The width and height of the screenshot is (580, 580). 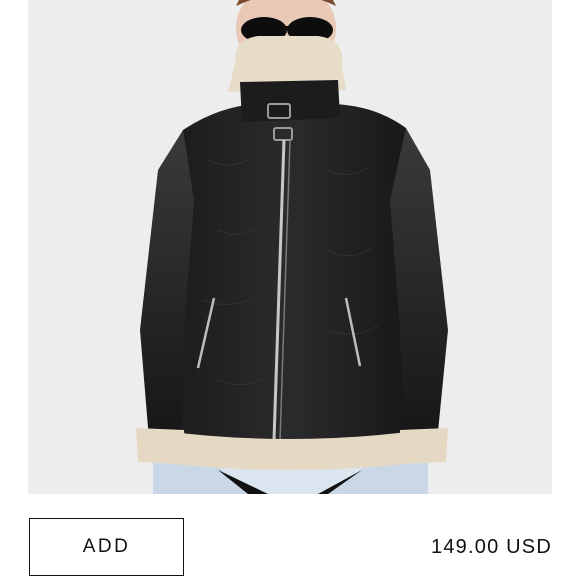 I want to click on add-button-label: ADD, so click(x=106, y=546).